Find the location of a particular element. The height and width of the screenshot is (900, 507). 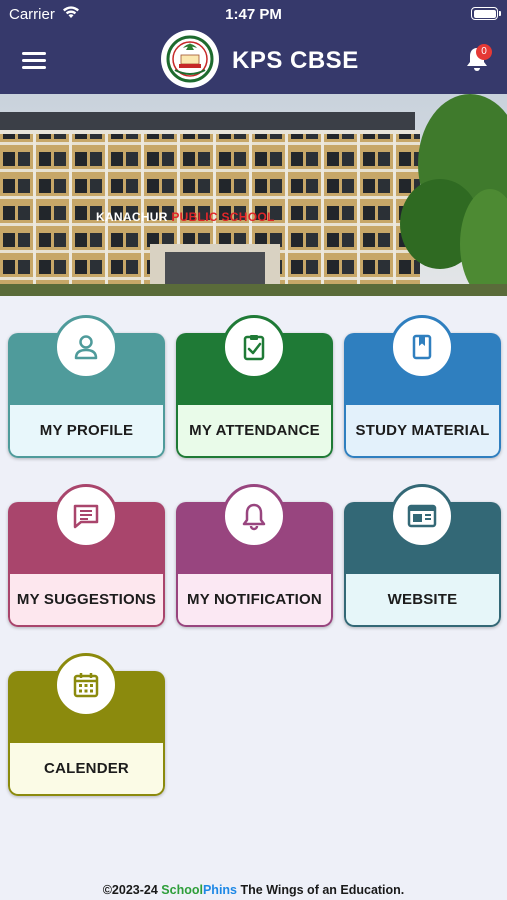

footer-brand-school: School is located at coordinates (182, 890).